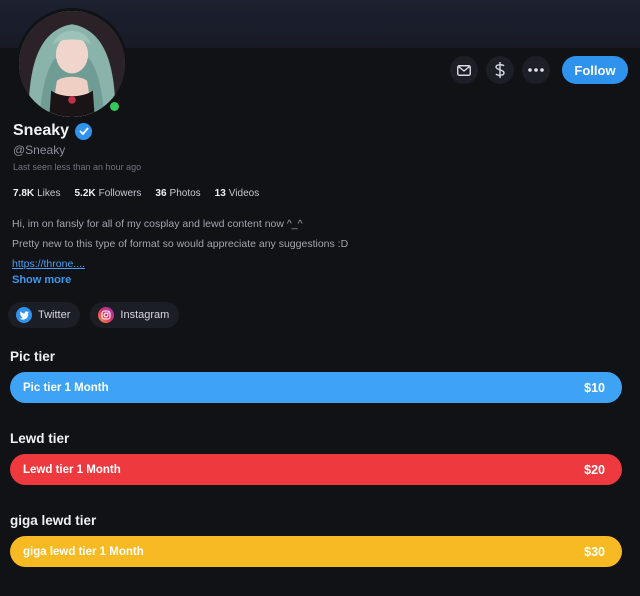  What do you see at coordinates (72, 469) in the screenshot?
I see `tier-label: Lewd tier 1 Month` at bounding box center [72, 469].